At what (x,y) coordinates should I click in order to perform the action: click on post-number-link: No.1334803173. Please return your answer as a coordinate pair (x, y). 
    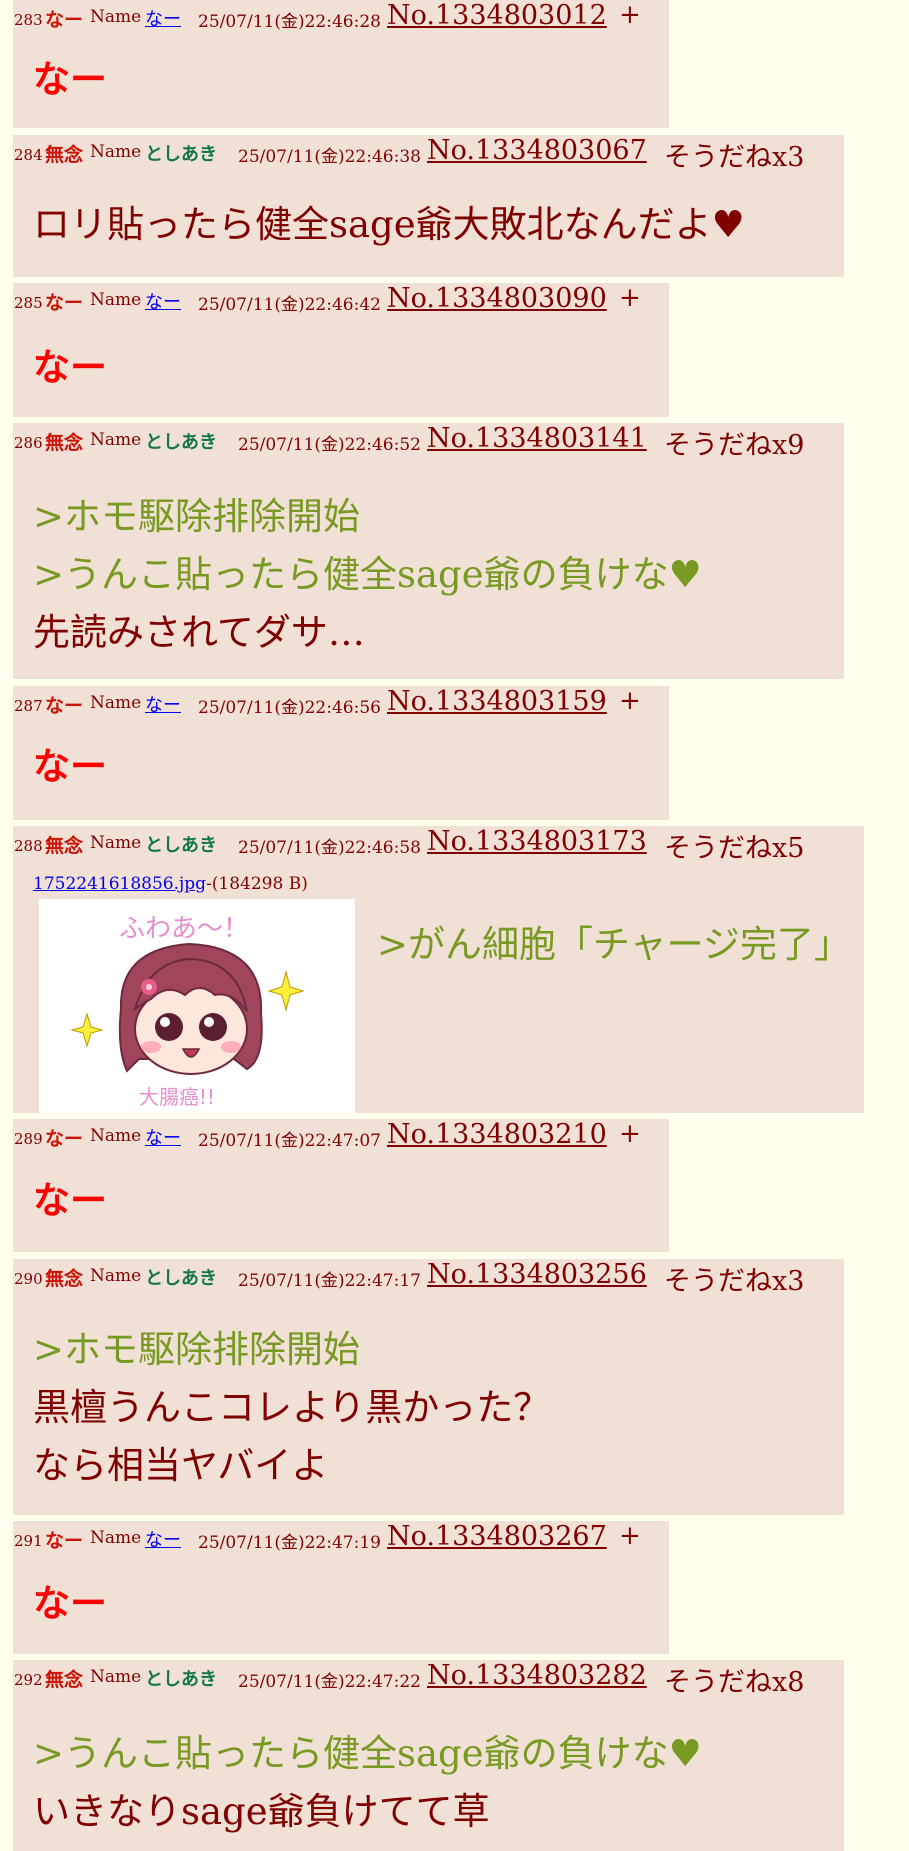
    Looking at the image, I should click on (537, 841).